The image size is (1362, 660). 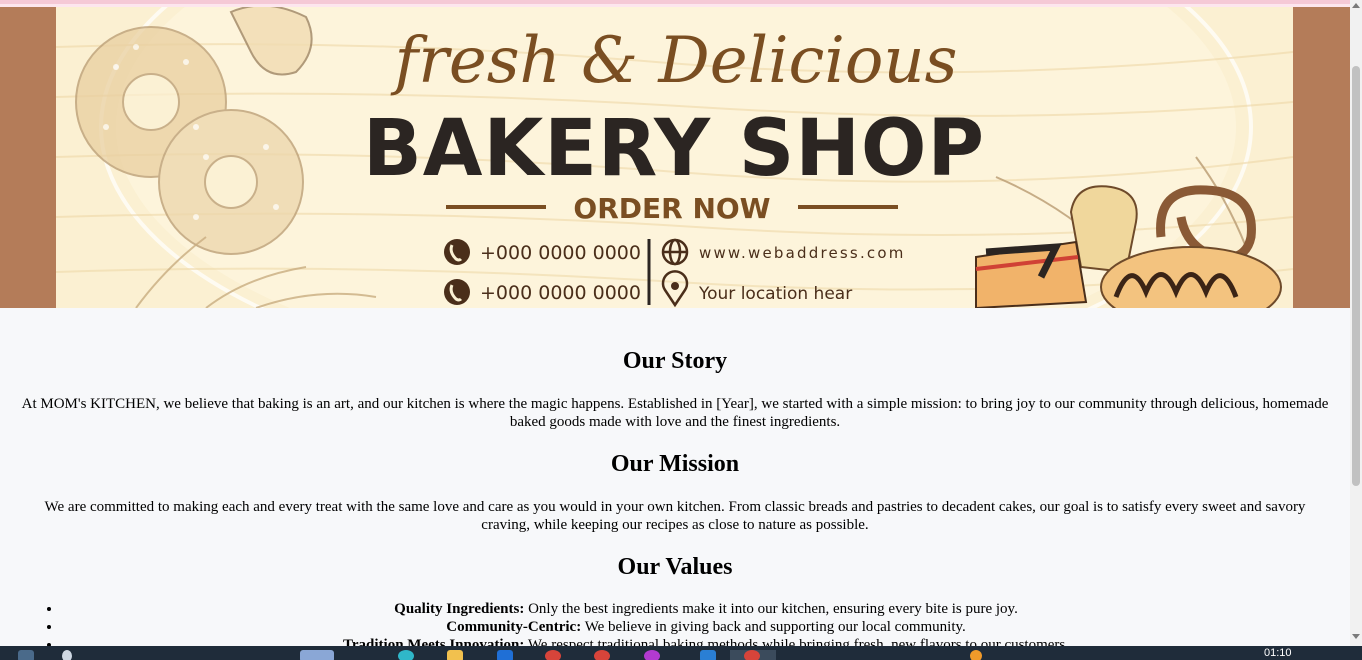 I want to click on top-strip, so click(x=675, y=3).